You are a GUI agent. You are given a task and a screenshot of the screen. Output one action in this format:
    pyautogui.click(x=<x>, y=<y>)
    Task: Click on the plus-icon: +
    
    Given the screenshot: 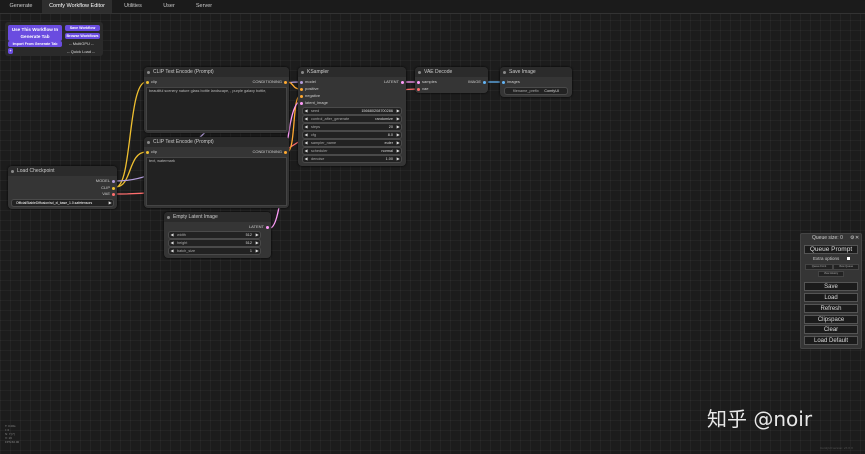 What is the action you would take?
    pyautogui.click(x=10, y=51)
    